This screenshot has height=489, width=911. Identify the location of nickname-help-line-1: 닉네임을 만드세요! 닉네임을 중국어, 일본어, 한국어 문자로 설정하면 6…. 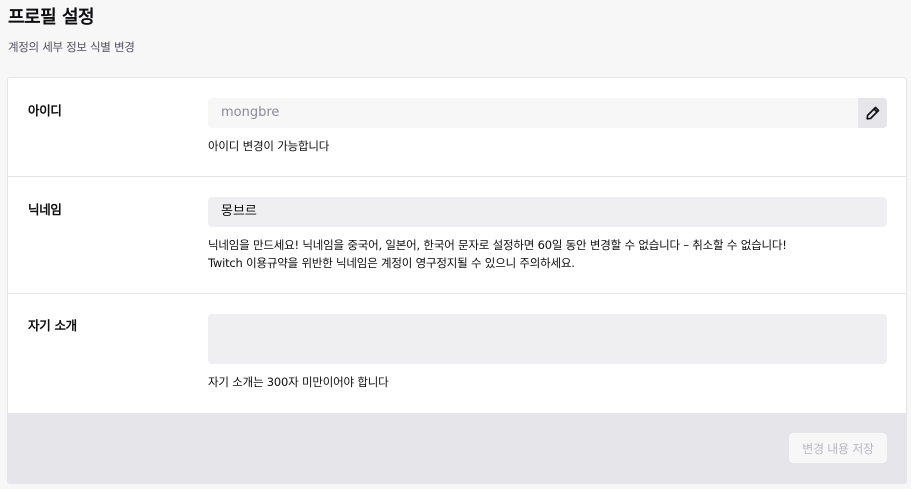
(497, 245).